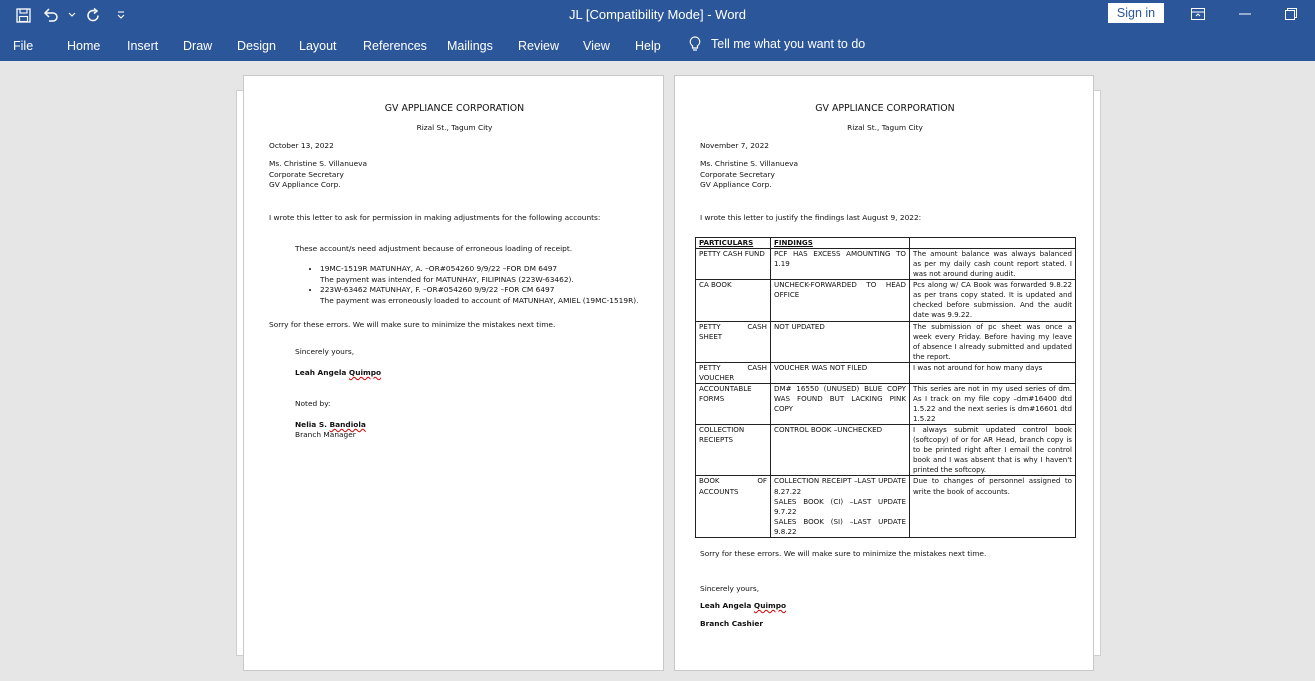 This screenshot has height=681, width=1315. Describe the element at coordinates (197, 46) in the screenshot. I see `tab-draw: Draw` at that location.